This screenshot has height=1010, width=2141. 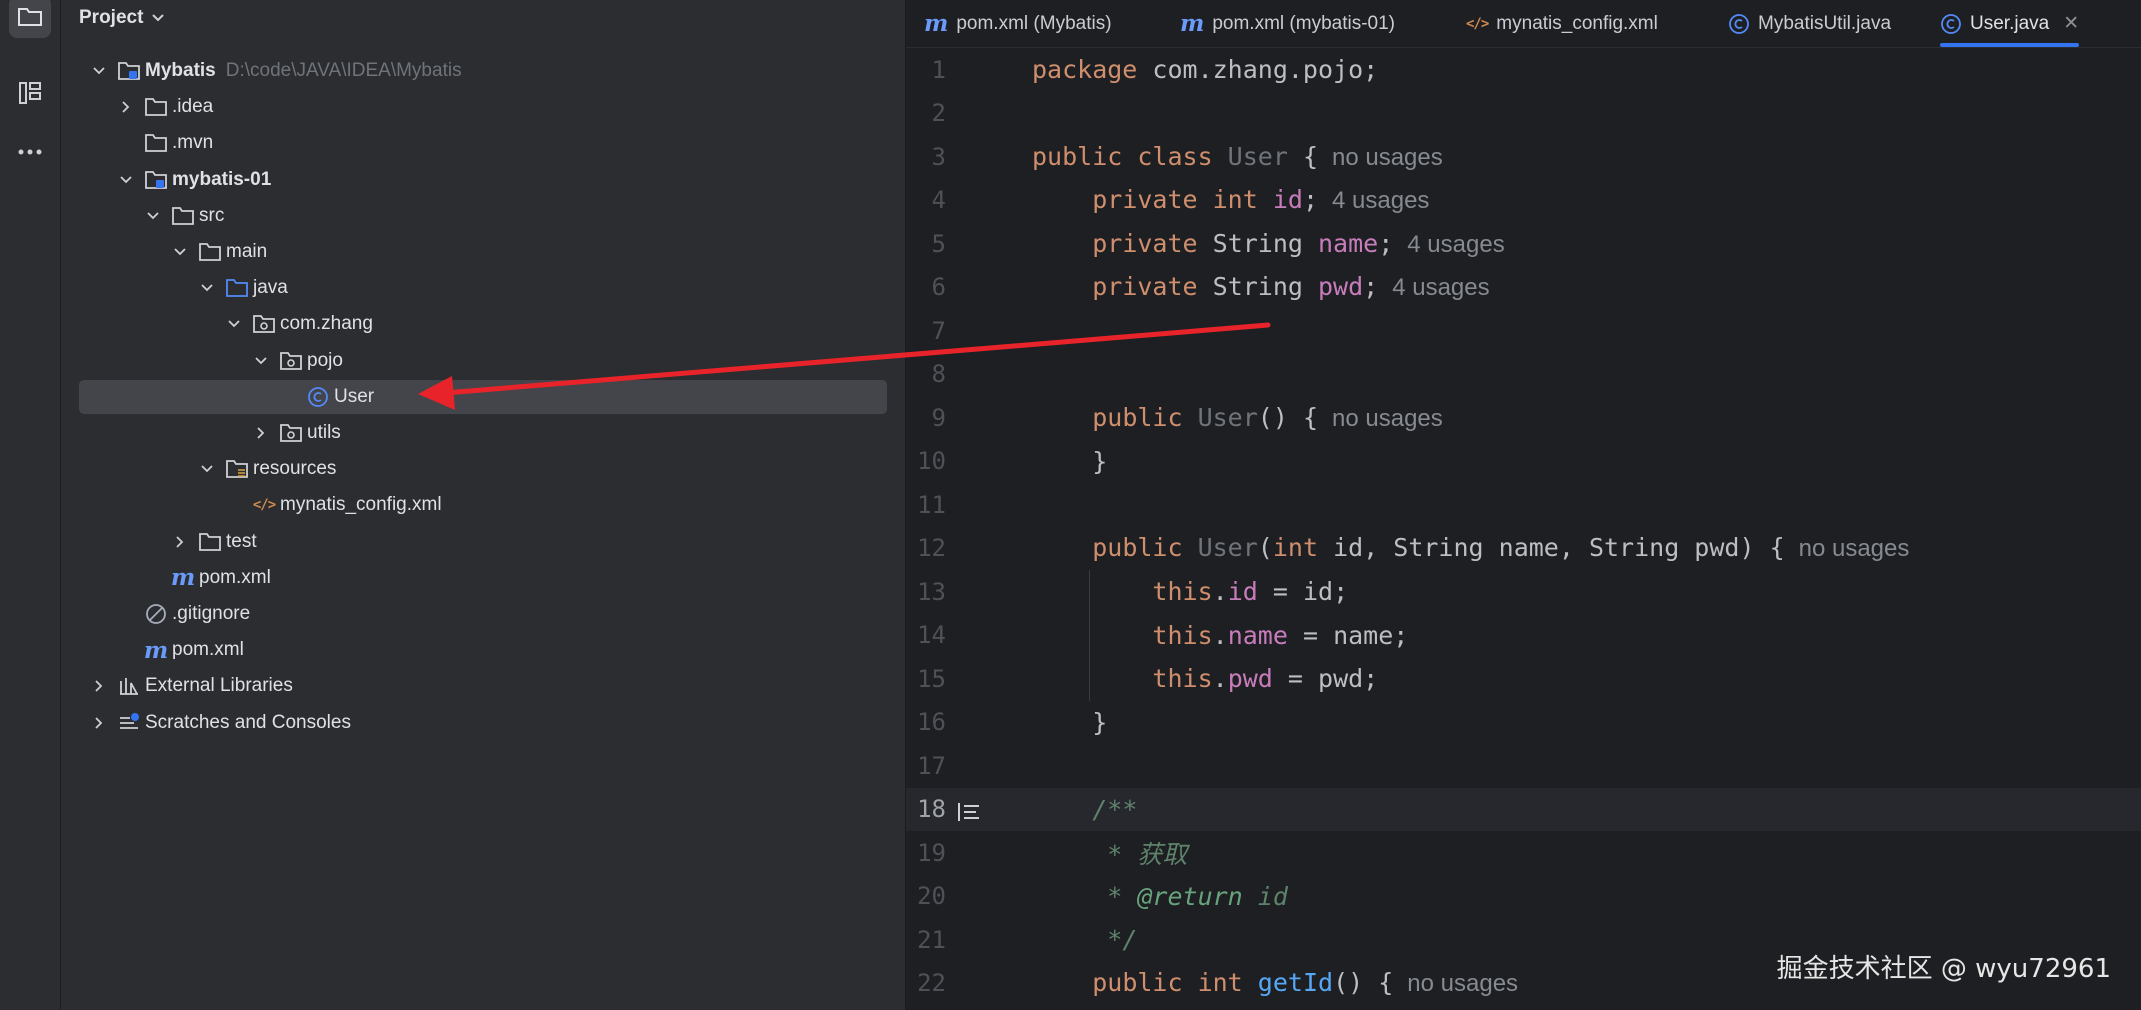 I want to click on scratches-icon, so click(x=129, y=723).